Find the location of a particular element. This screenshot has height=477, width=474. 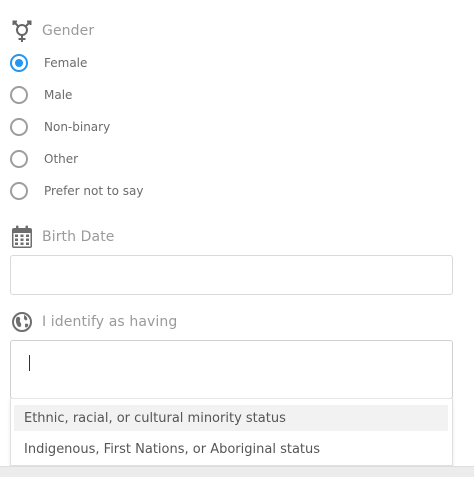

globe-icon is located at coordinates (22, 322).